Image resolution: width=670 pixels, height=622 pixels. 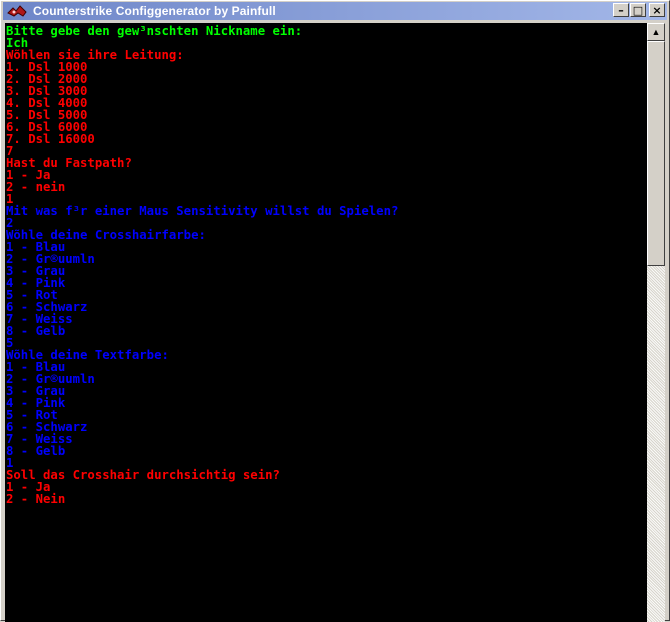 I want to click on console-line: Bitte gebe den gew³nschten Nickname ein:, so click(x=154, y=31).